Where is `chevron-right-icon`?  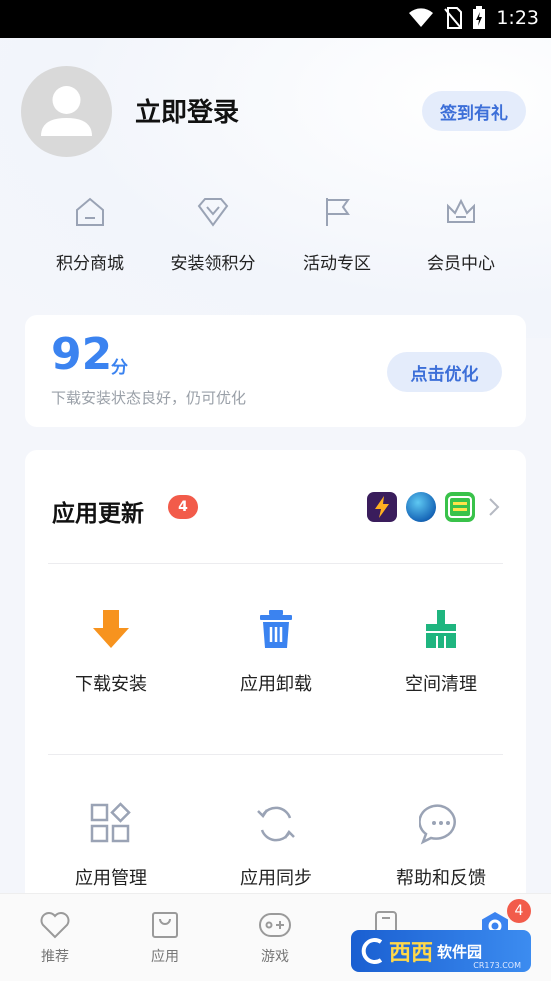 chevron-right-icon is located at coordinates (494, 507).